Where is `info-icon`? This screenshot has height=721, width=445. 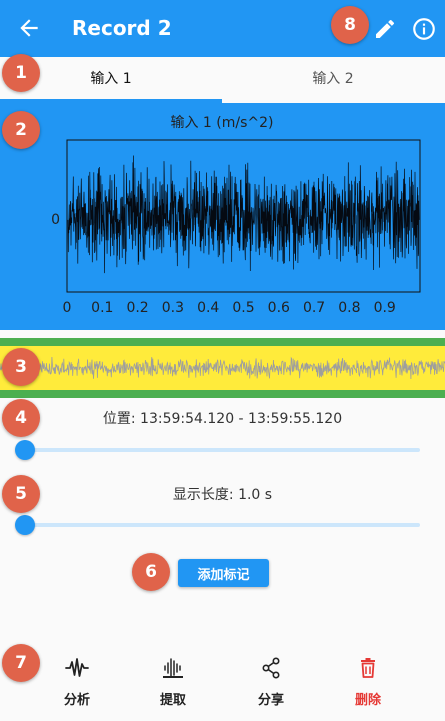
info-icon is located at coordinates (424, 29).